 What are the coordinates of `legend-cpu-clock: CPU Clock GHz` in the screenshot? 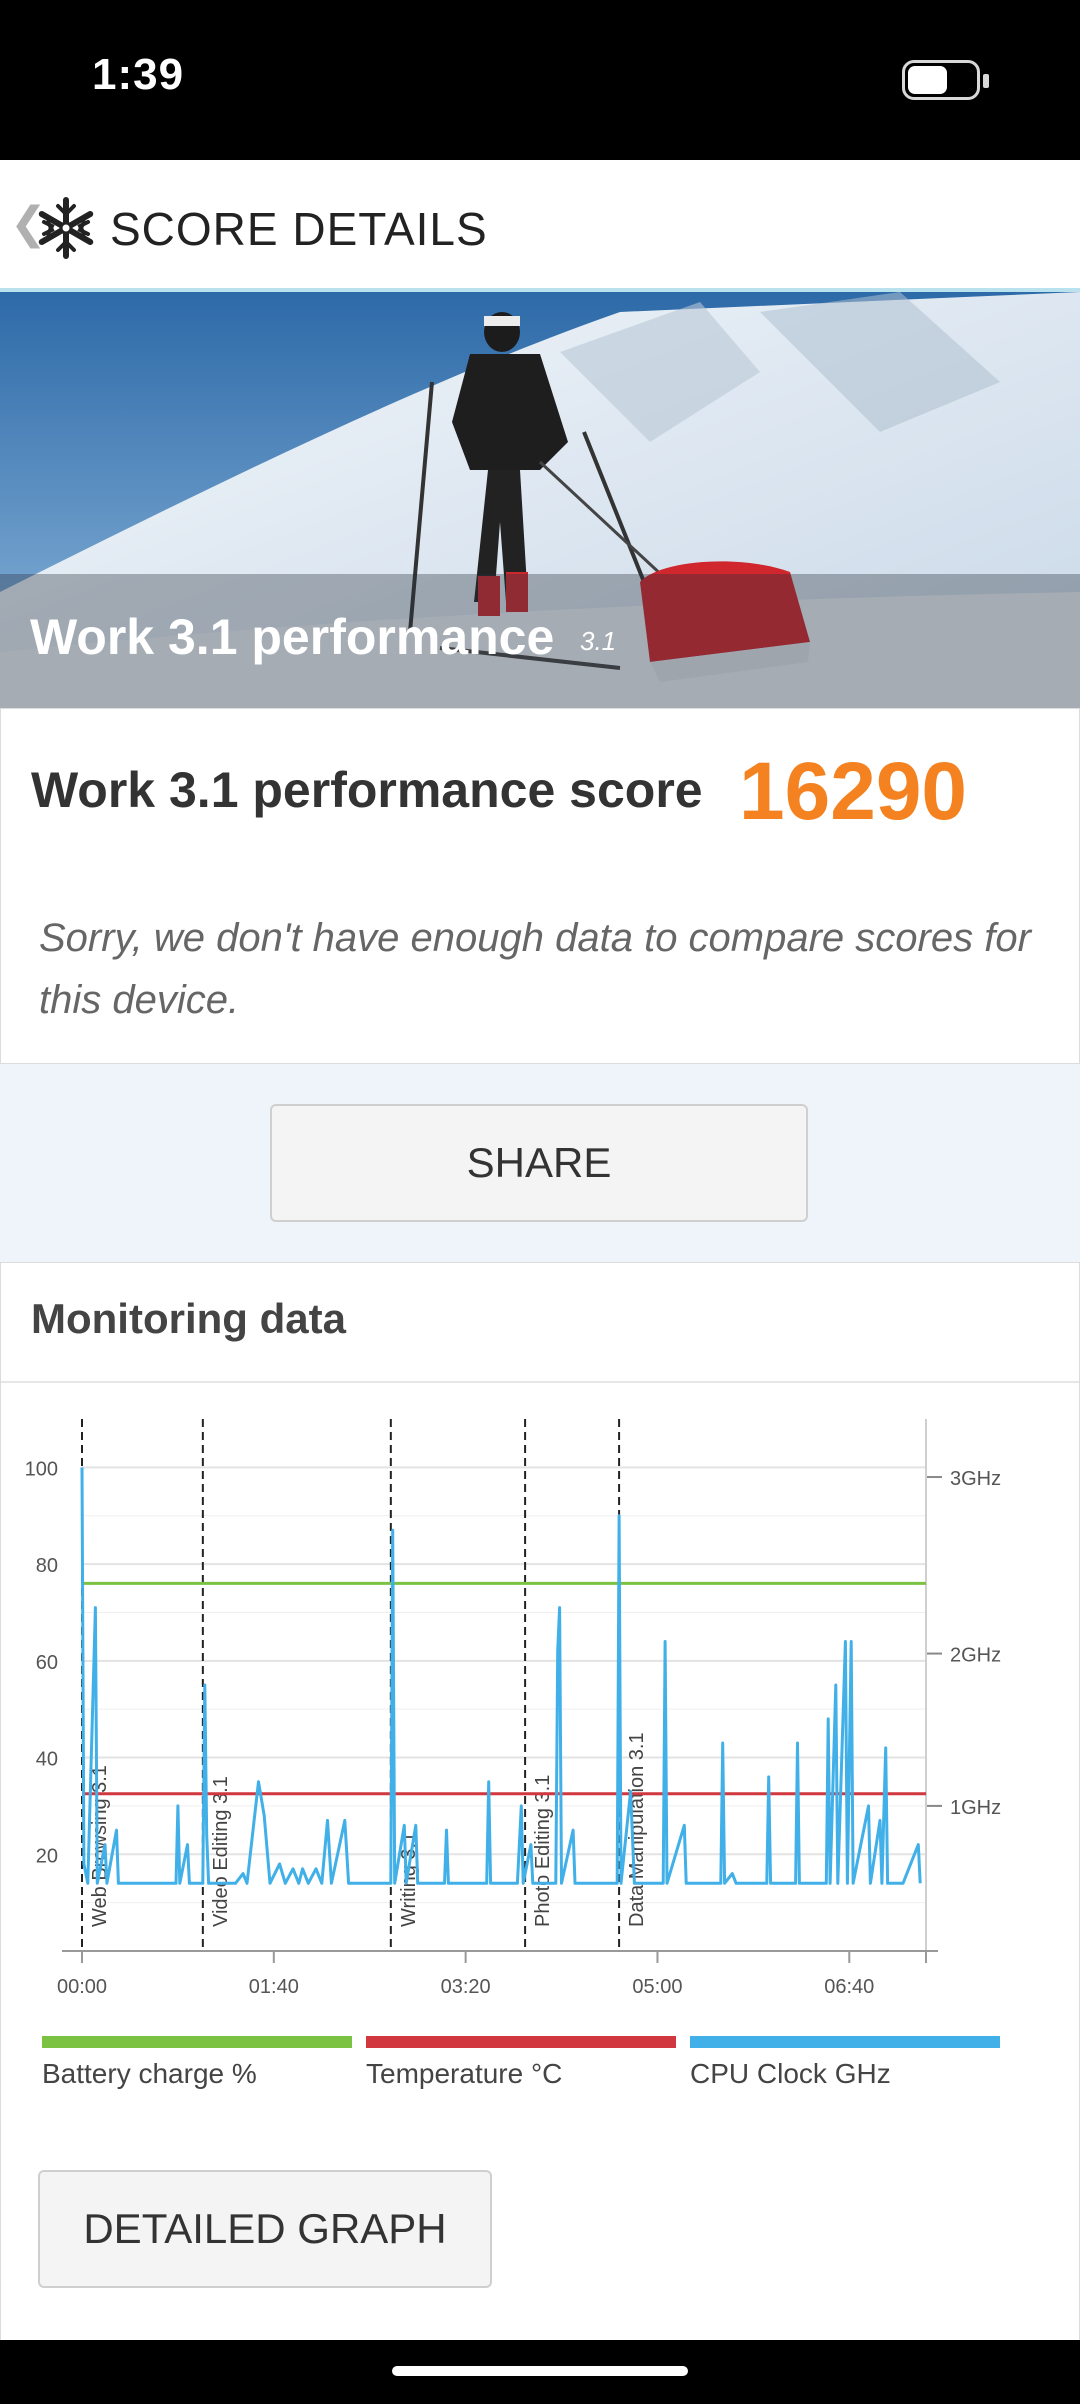 It's located at (845, 2071).